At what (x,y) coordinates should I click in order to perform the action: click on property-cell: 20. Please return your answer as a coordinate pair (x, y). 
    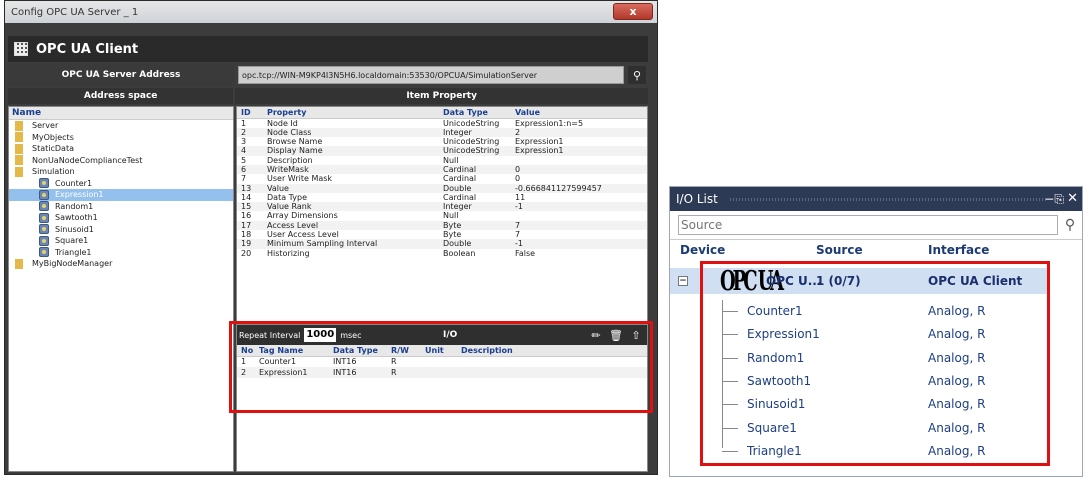
    Looking at the image, I should click on (246, 253).